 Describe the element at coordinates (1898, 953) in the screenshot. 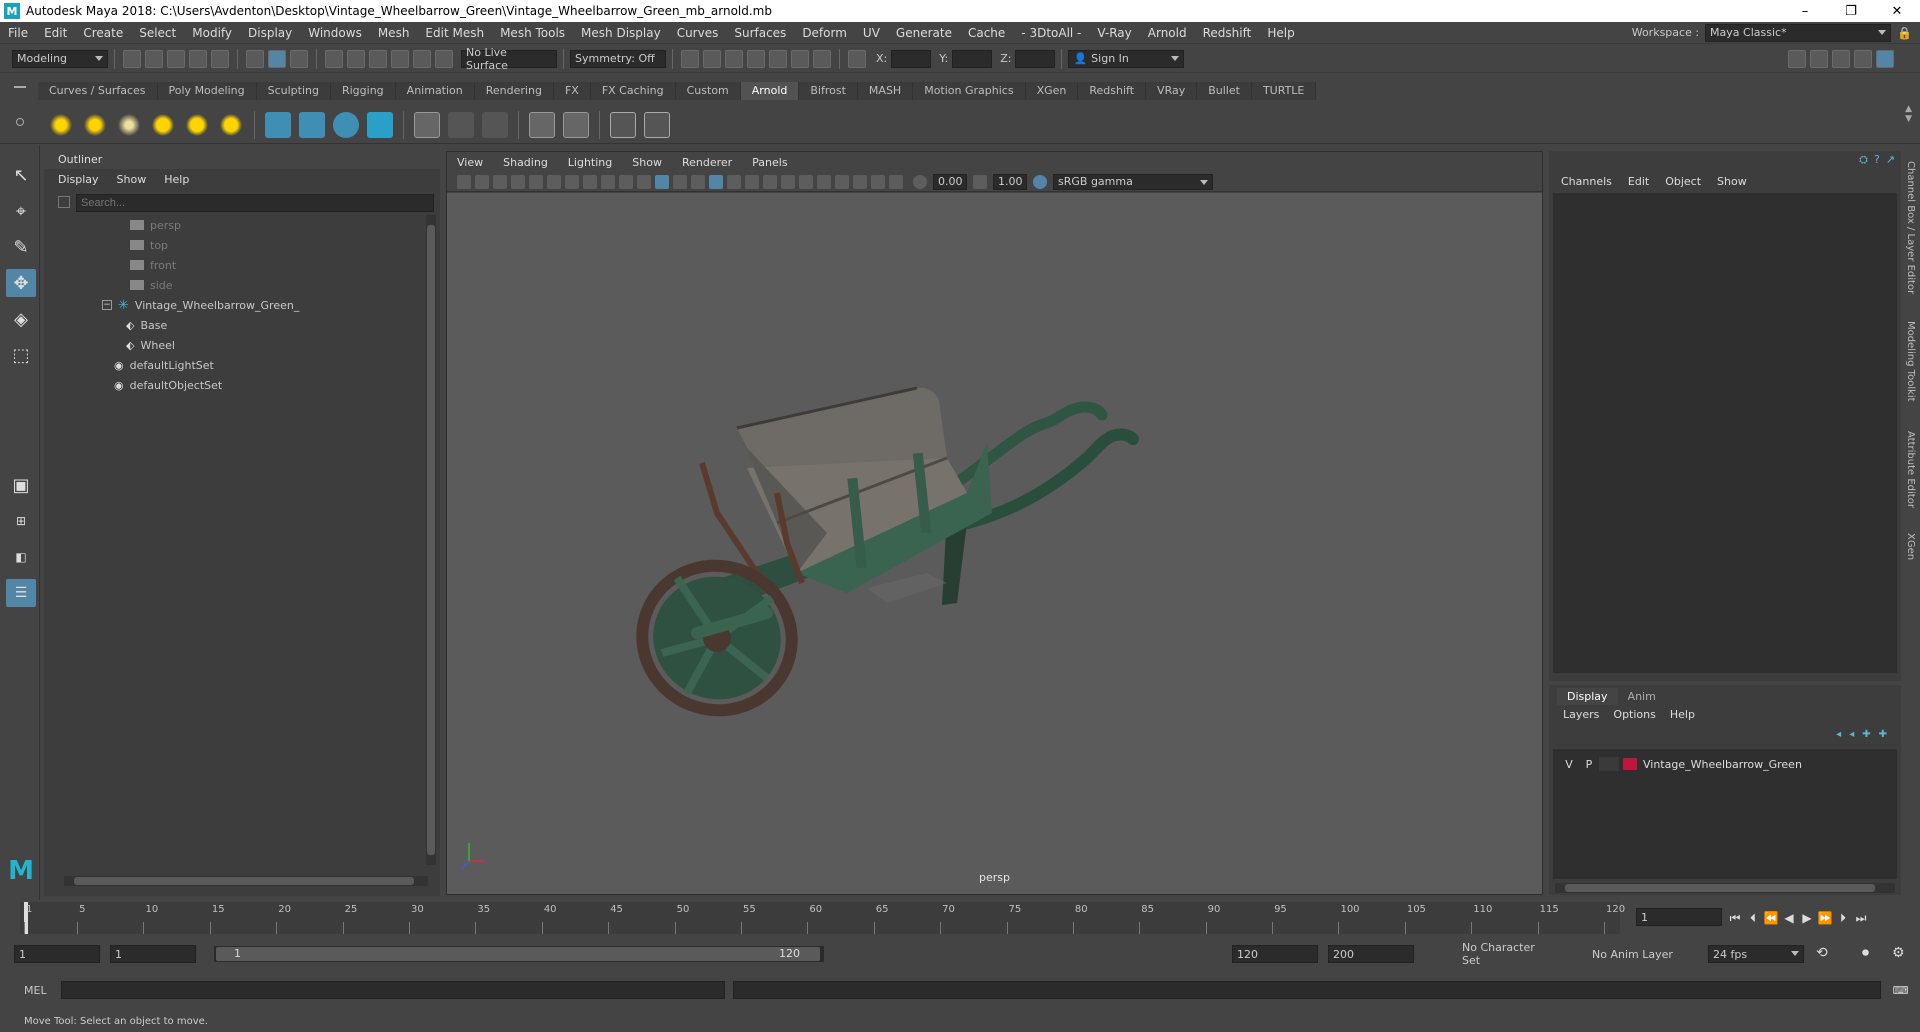

I see `animation-preferences-icon: ⚙` at that location.